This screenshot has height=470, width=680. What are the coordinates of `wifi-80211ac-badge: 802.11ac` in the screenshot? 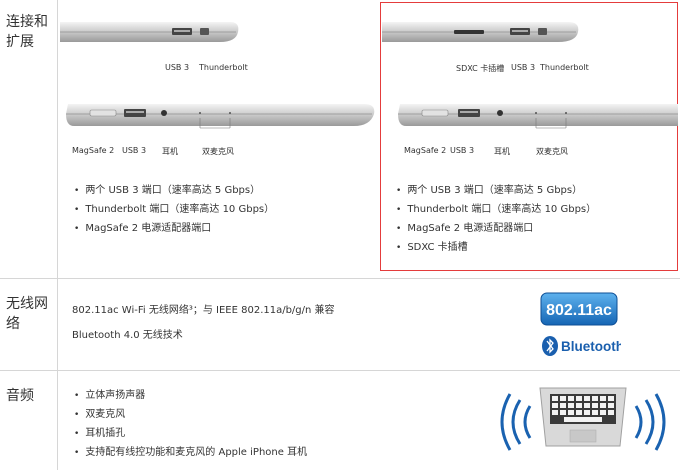 It's located at (579, 309).